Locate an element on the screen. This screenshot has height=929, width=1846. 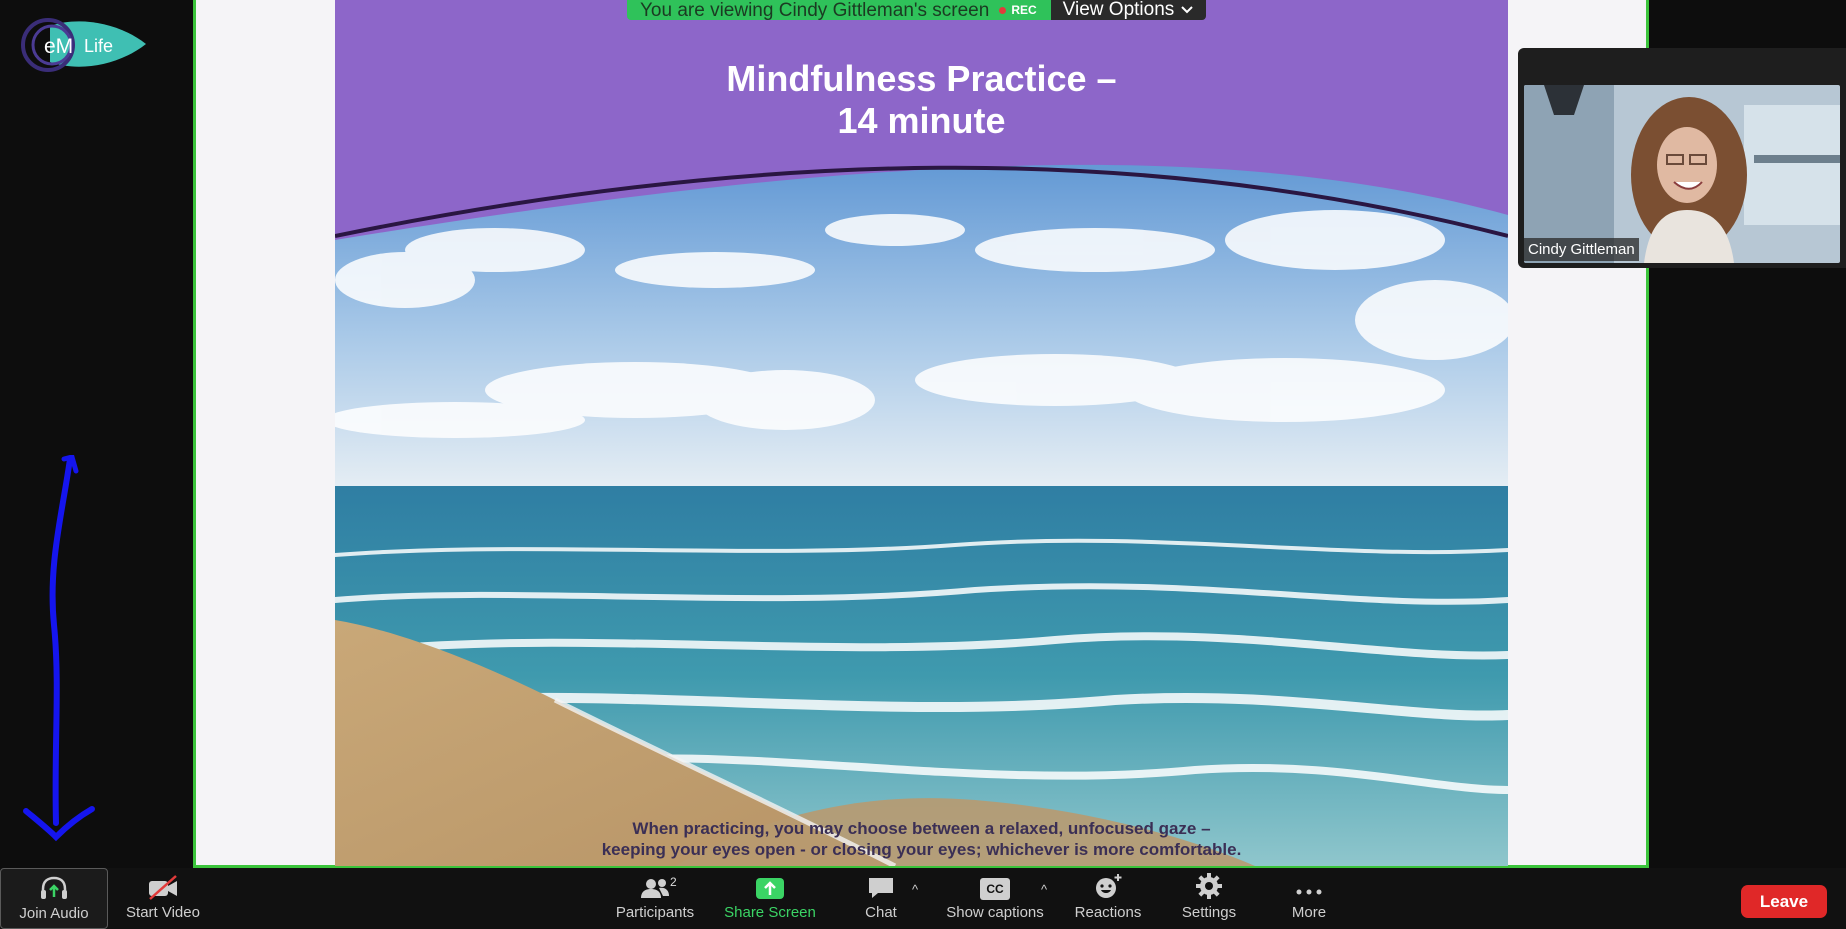
share-screen-button: Share Screen is located at coordinates (770, 898).